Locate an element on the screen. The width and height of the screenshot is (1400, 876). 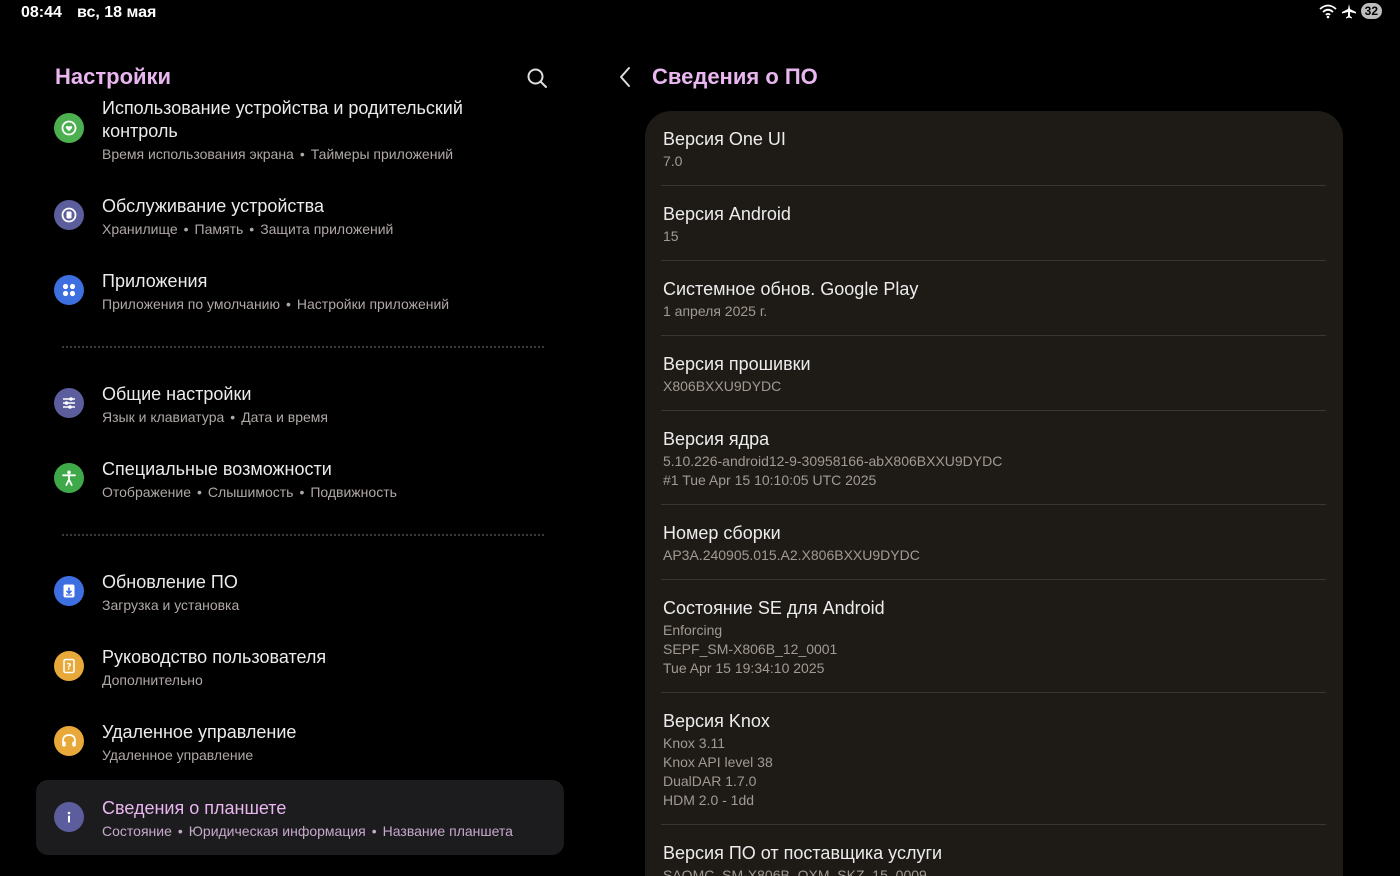
info-row-title: Версия ядра is located at coordinates (716, 439).